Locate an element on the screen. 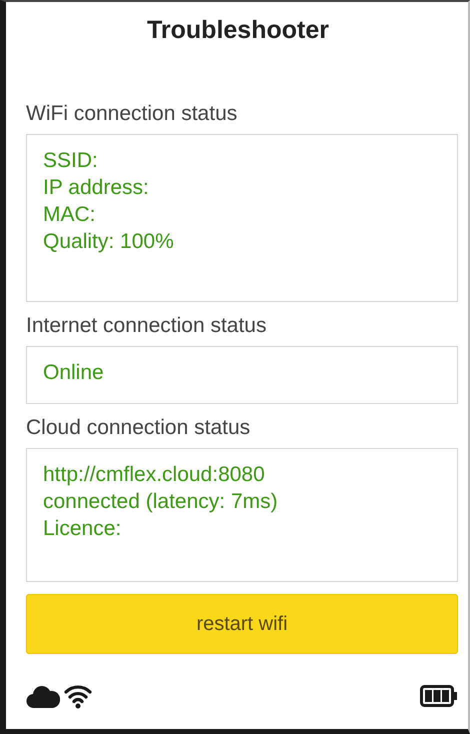 Image resolution: width=470 pixels, height=734 pixels. status-line: IP address: is located at coordinates (96, 188).